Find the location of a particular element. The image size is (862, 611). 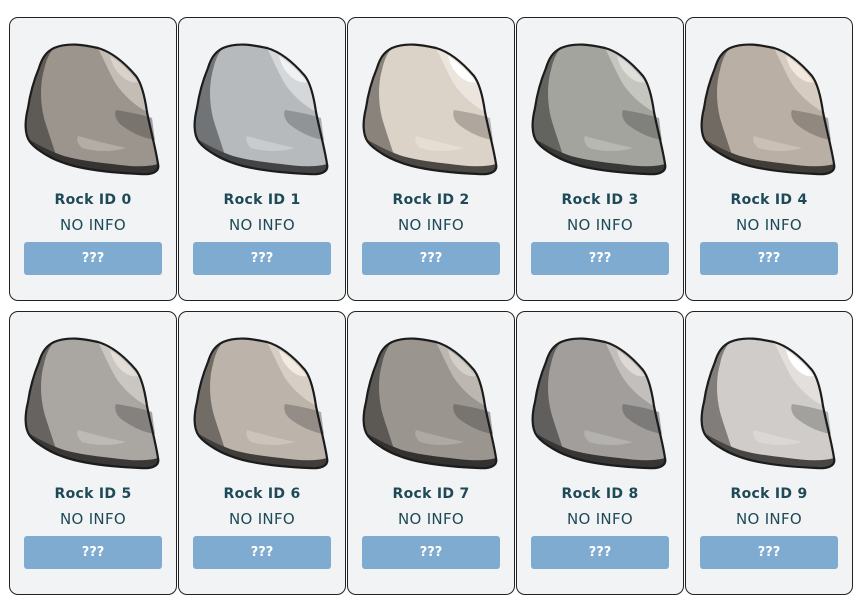

rock-id-label: Rock ID 9 is located at coordinates (769, 494).